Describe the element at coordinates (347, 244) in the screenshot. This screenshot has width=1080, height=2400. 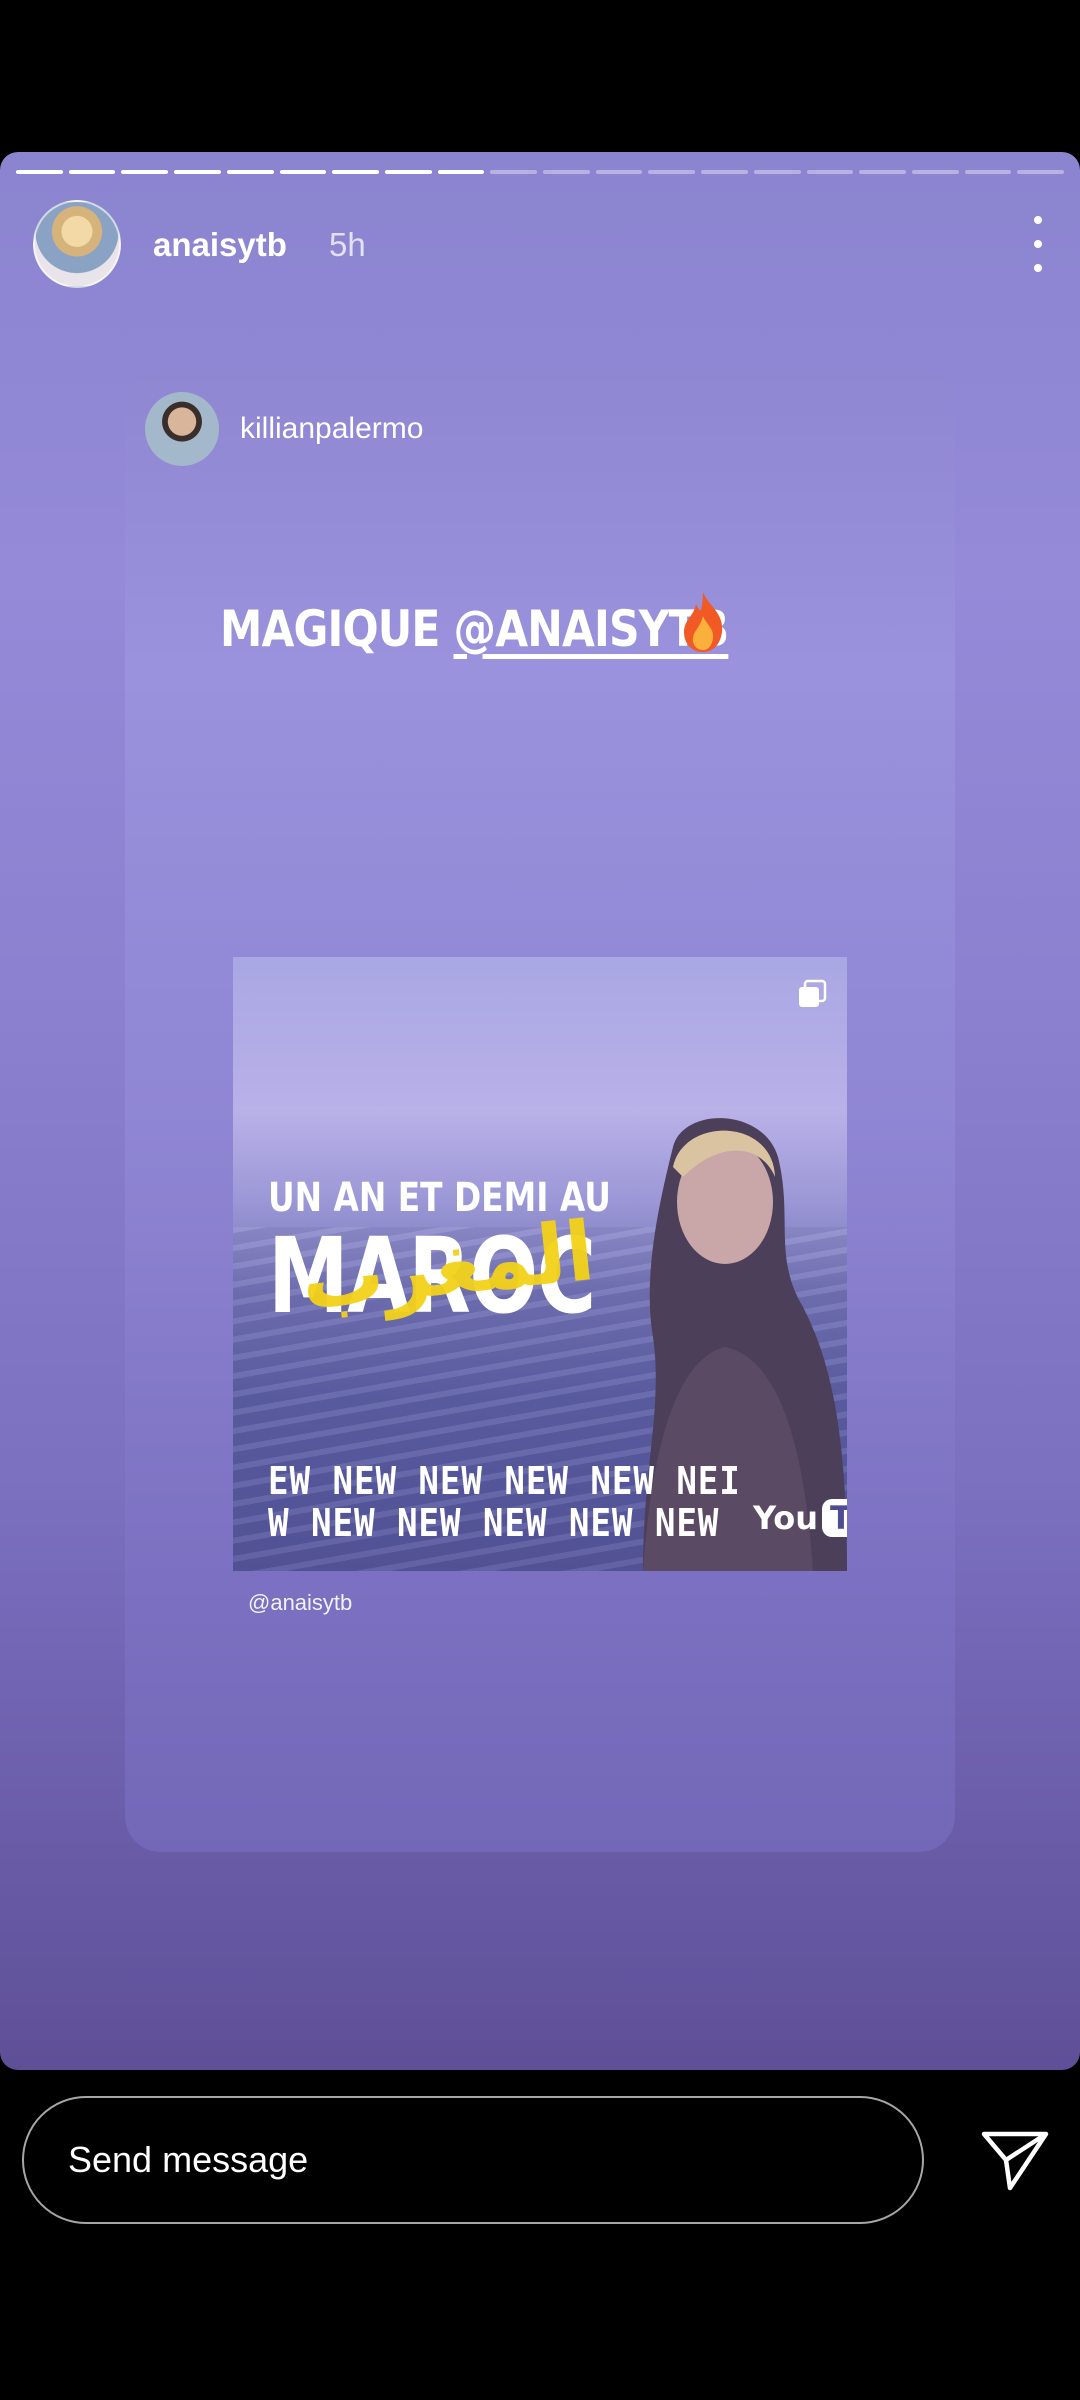
I see `story-timestamp: 5h` at that location.